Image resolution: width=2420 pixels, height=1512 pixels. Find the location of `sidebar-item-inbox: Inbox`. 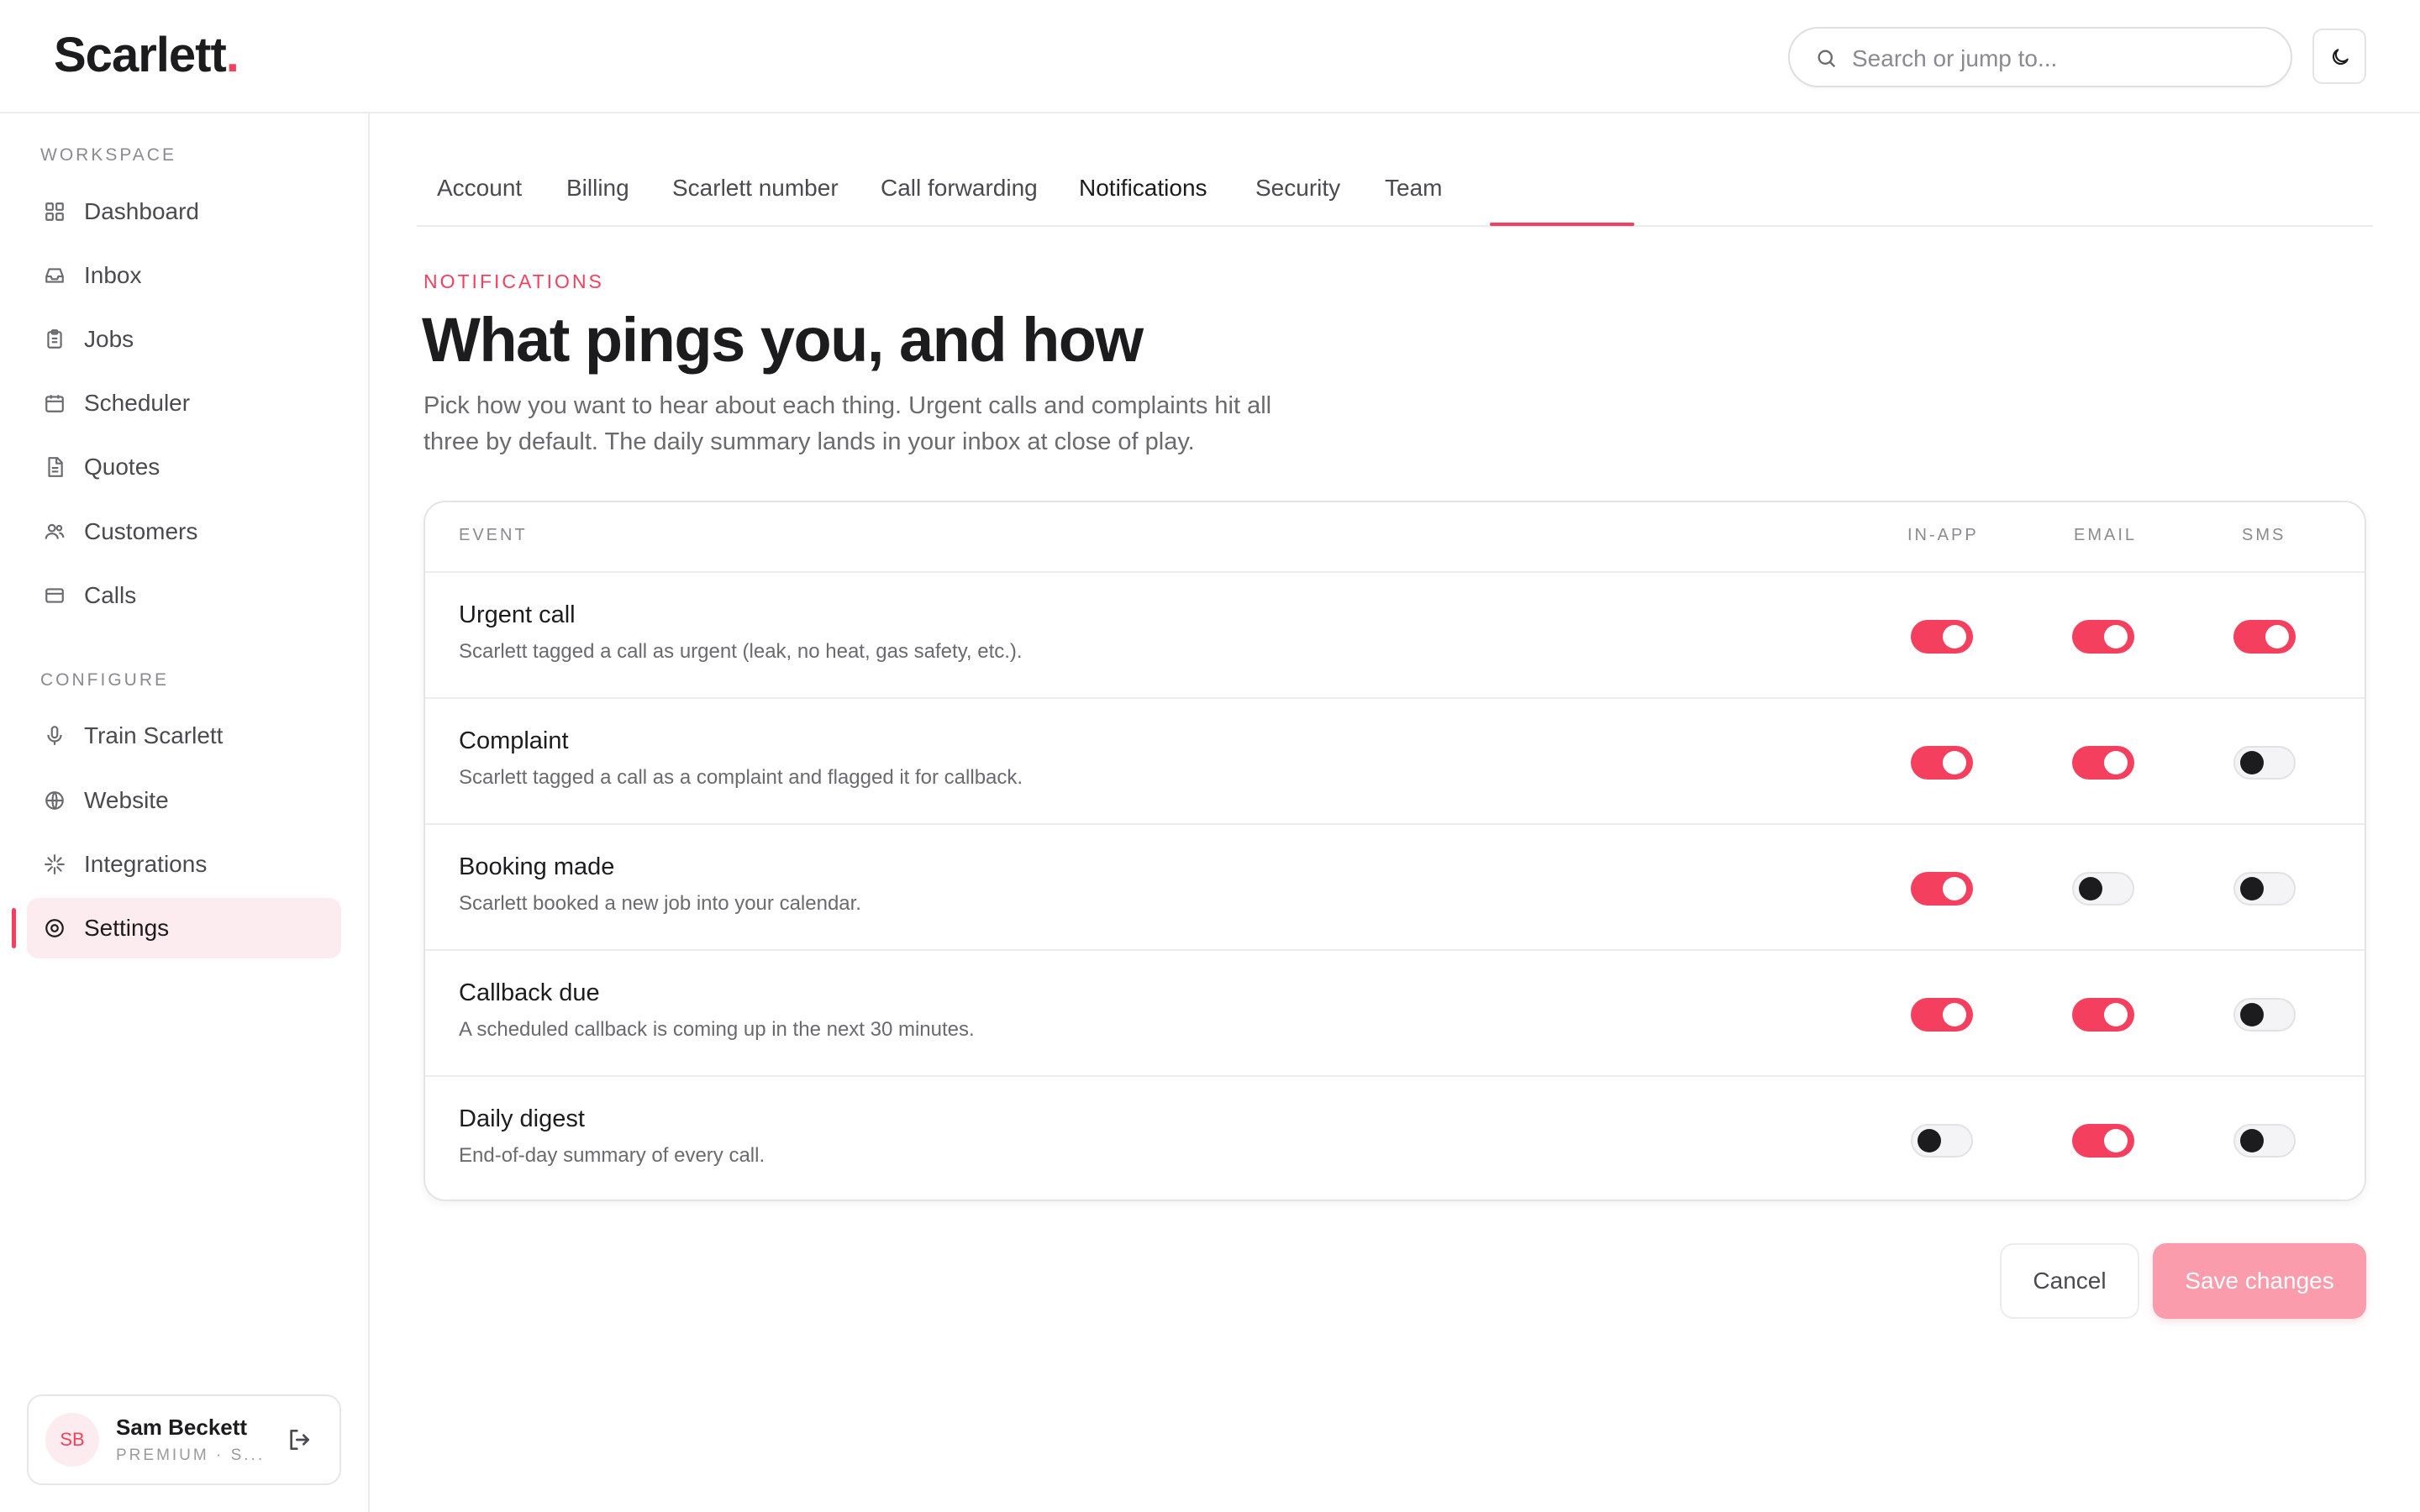

sidebar-item-inbox: Inbox is located at coordinates (184, 275).